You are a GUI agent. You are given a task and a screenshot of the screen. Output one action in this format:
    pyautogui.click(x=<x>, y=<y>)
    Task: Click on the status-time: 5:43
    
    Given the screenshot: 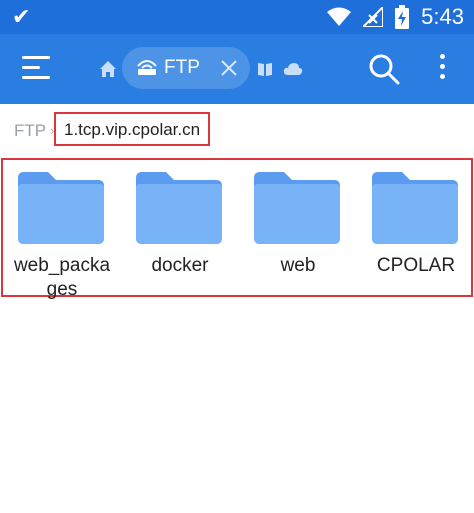 What is the action you would take?
    pyautogui.click(x=442, y=16)
    